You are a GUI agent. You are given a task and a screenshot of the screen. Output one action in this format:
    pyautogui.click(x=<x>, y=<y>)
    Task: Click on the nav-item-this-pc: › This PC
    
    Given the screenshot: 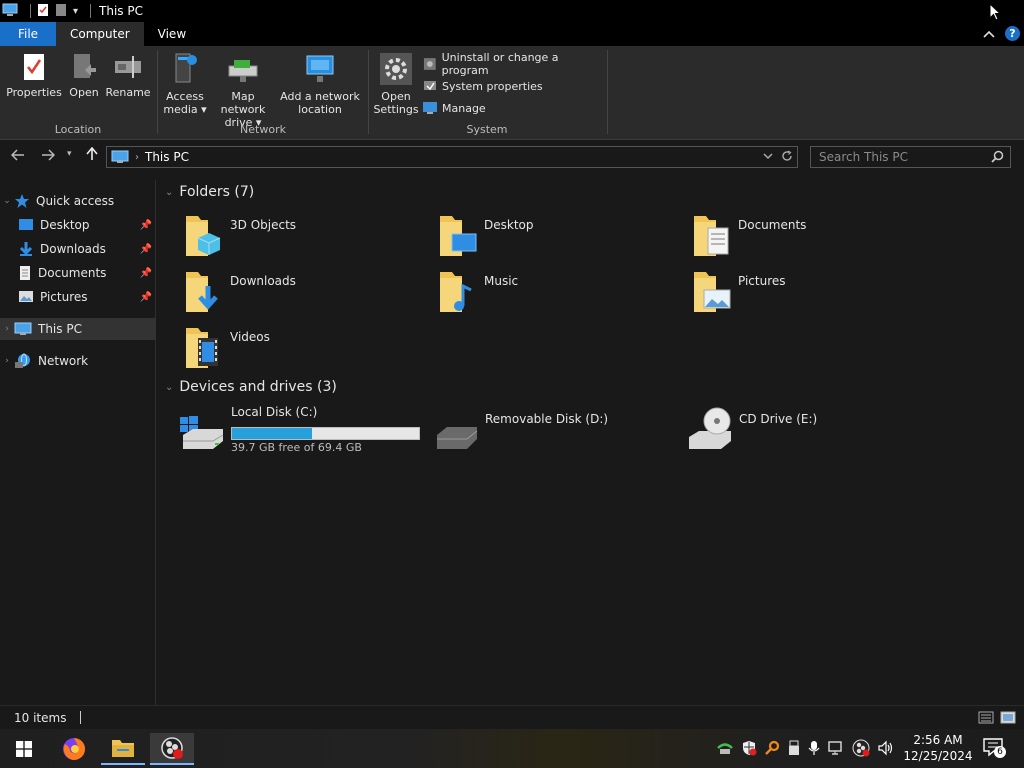 What is the action you would take?
    pyautogui.click(x=78, y=329)
    